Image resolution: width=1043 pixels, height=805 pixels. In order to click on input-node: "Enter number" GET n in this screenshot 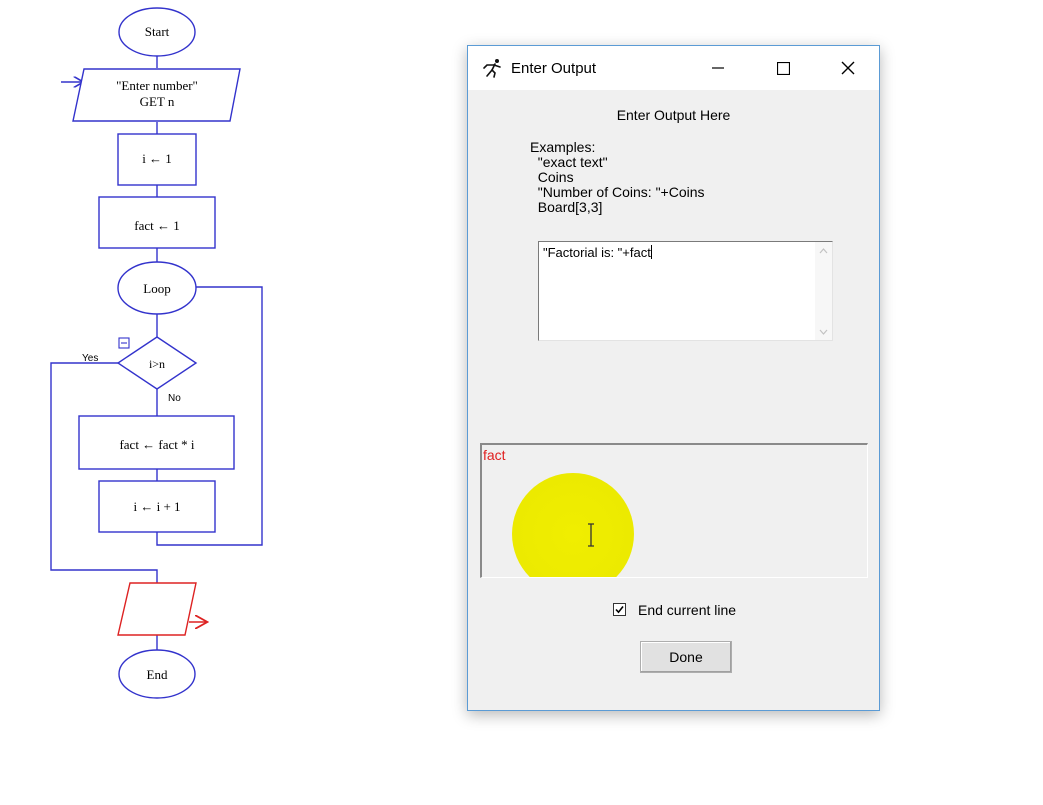, I will do `click(156, 95)`.